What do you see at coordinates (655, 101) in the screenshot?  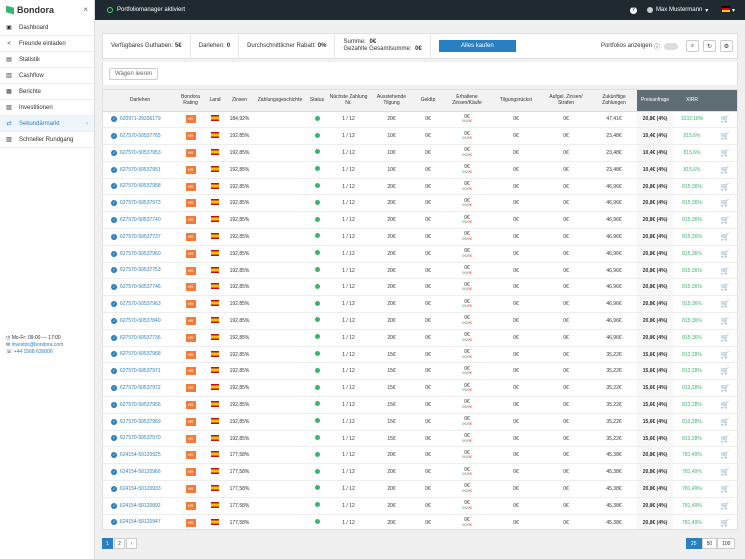 I see `column-header: Preisanfrage` at bounding box center [655, 101].